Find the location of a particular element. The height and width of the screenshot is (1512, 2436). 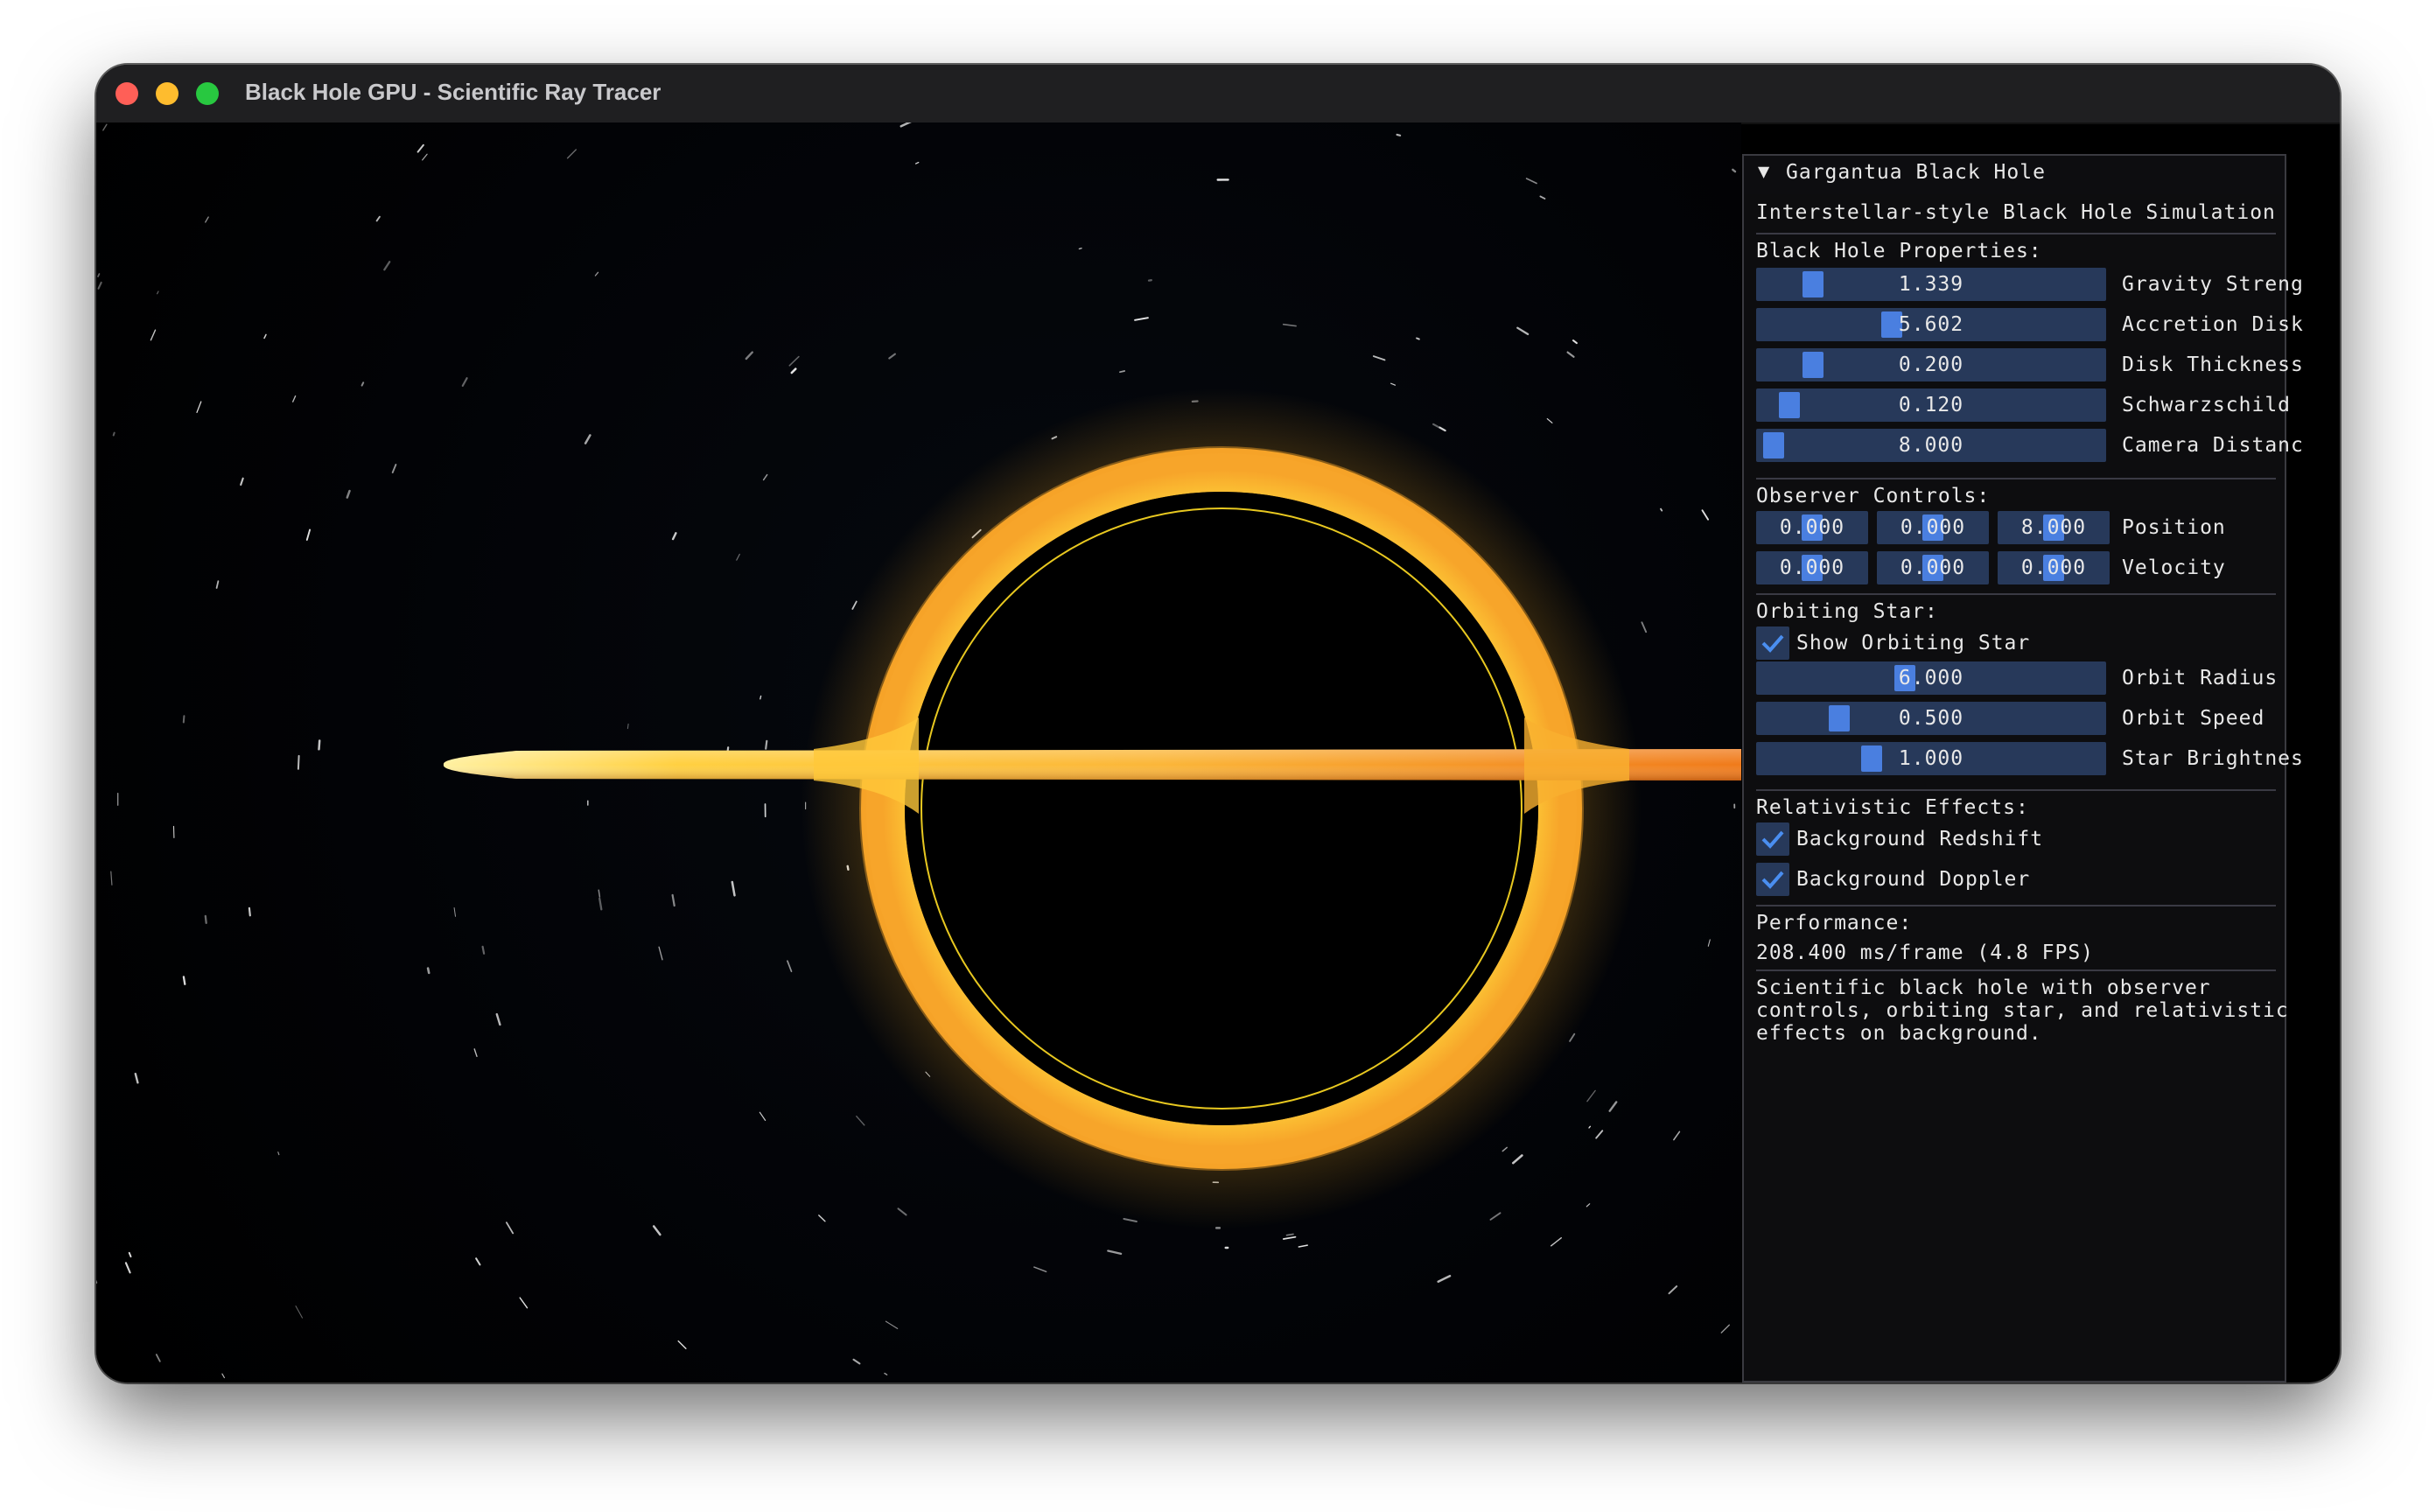

star-2-slider: 1.000 is located at coordinates (1931, 758).